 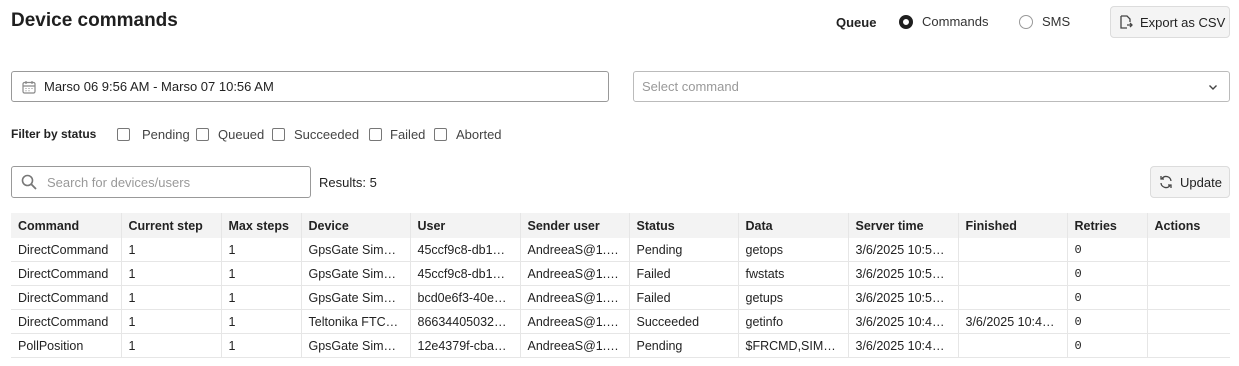 What do you see at coordinates (690, 86) in the screenshot?
I see `command-select-placeholder: Select command` at bounding box center [690, 86].